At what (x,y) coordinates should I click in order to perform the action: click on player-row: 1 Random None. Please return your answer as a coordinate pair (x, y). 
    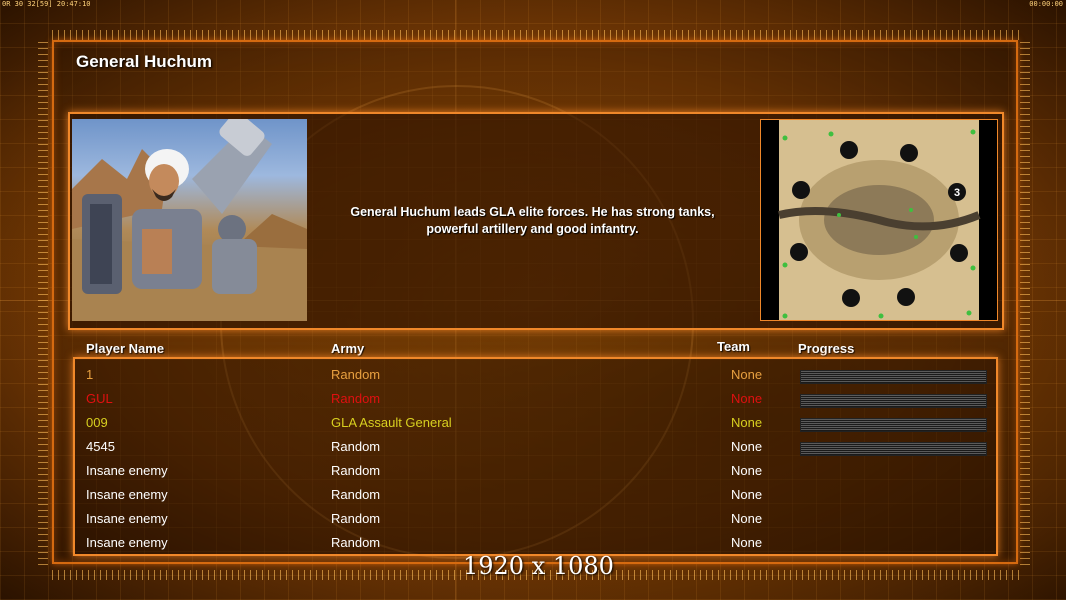
    Looking at the image, I should click on (533, 373).